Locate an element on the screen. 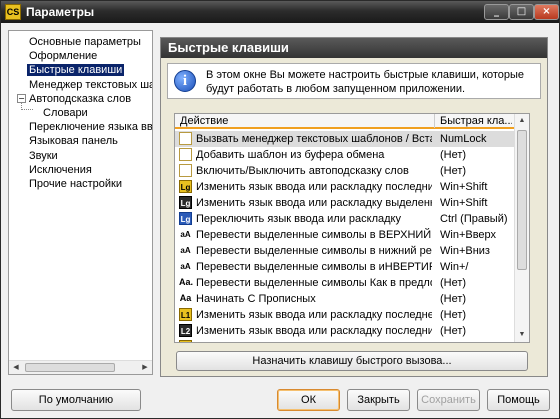  window-title: Параметры is located at coordinates (60, 12).